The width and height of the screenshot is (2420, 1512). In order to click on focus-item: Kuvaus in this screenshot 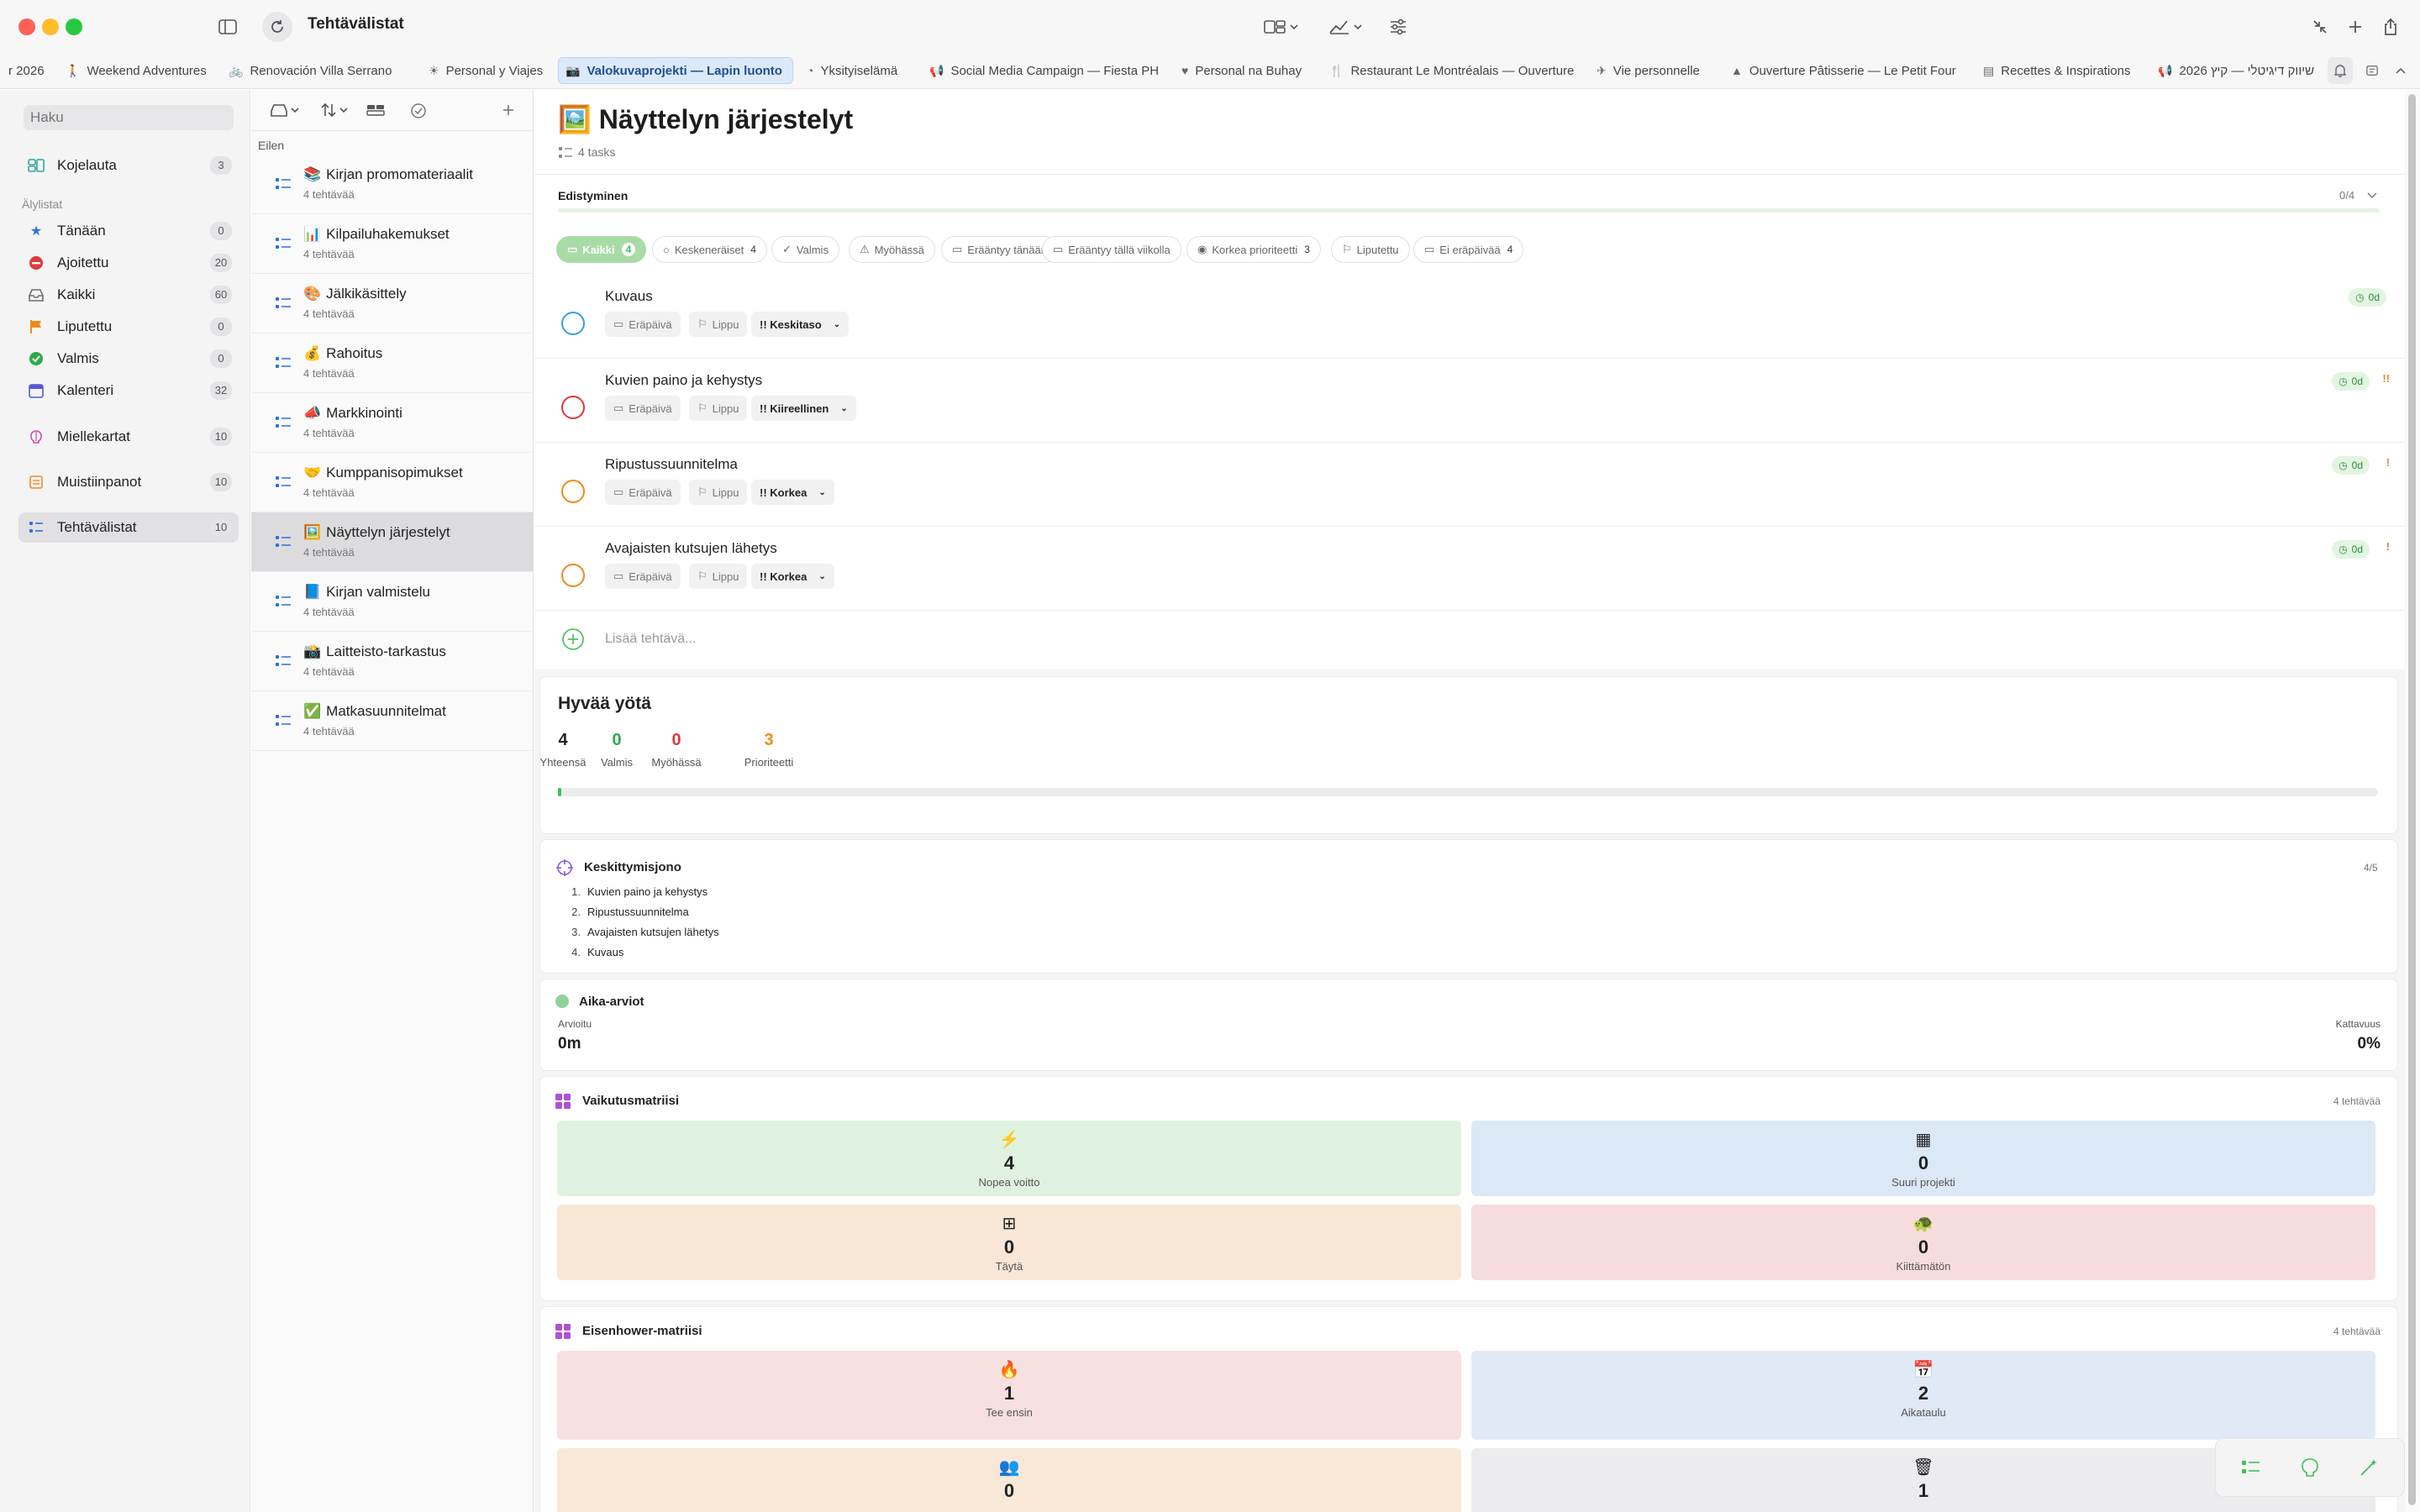, I will do `click(605, 952)`.